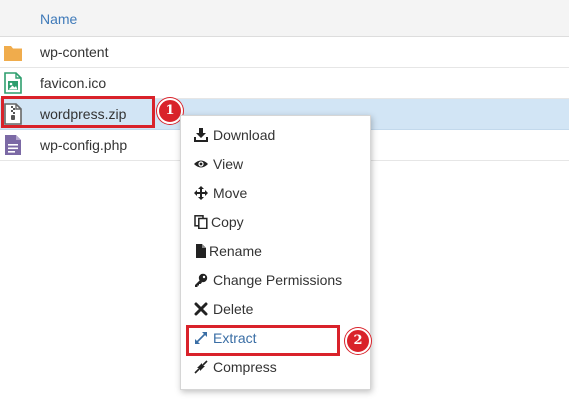 The width and height of the screenshot is (569, 407). I want to click on menu-item-label: Move, so click(230, 193).